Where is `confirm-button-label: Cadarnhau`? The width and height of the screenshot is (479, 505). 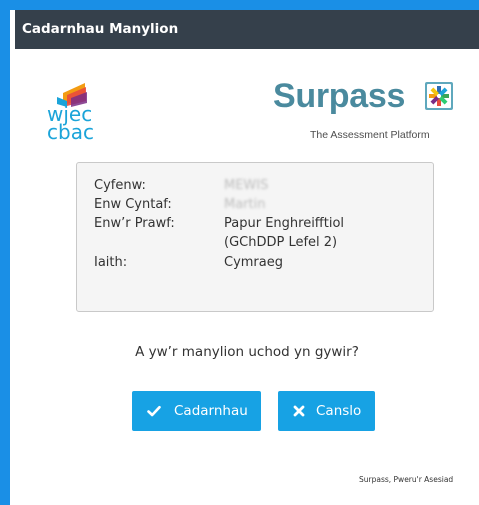 confirm-button-label: Cadarnhau is located at coordinates (211, 411).